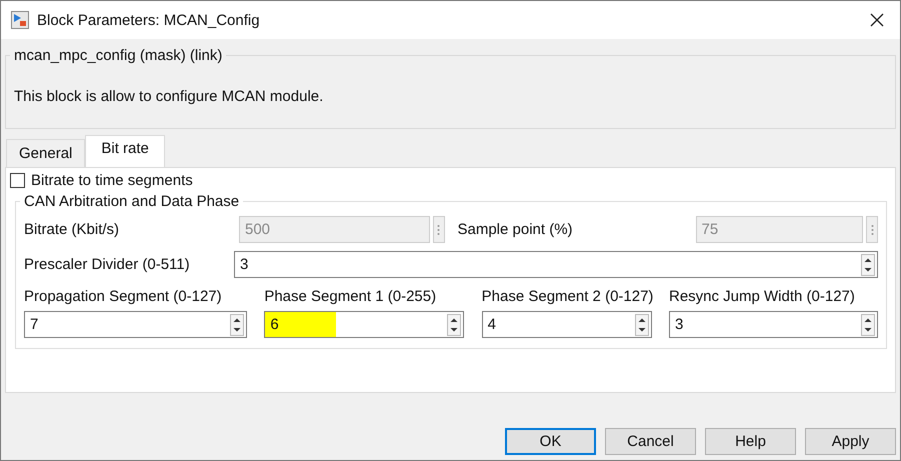  I want to click on window-title: Block Parameters: MCAN_Config, so click(149, 20).